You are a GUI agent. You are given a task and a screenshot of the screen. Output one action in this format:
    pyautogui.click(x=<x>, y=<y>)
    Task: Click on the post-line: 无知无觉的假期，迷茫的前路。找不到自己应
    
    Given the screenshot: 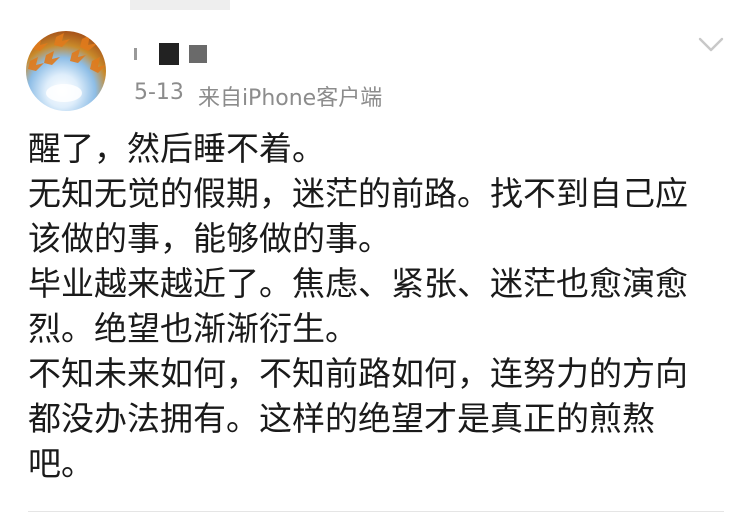 What is the action you would take?
    pyautogui.click(x=358, y=193)
    